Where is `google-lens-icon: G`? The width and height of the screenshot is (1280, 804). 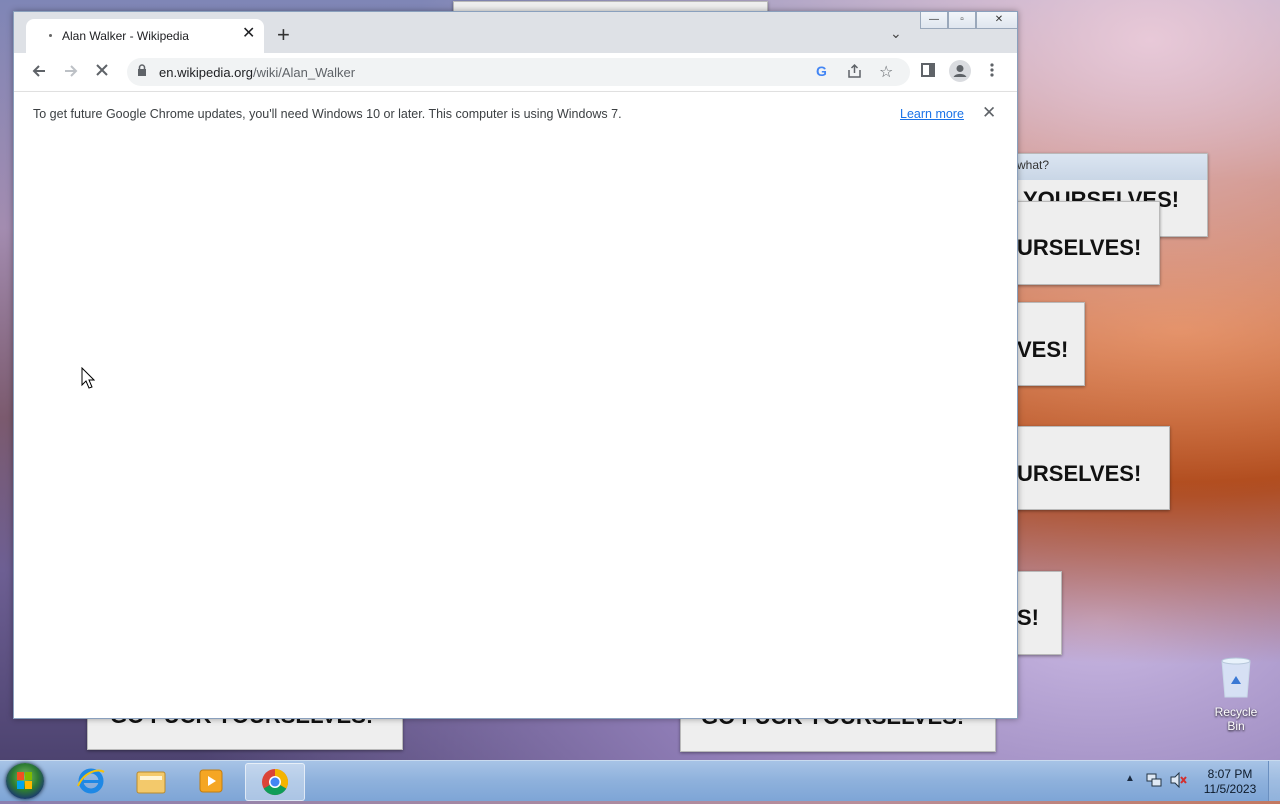 google-lens-icon: G is located at coordinates (821, 71).